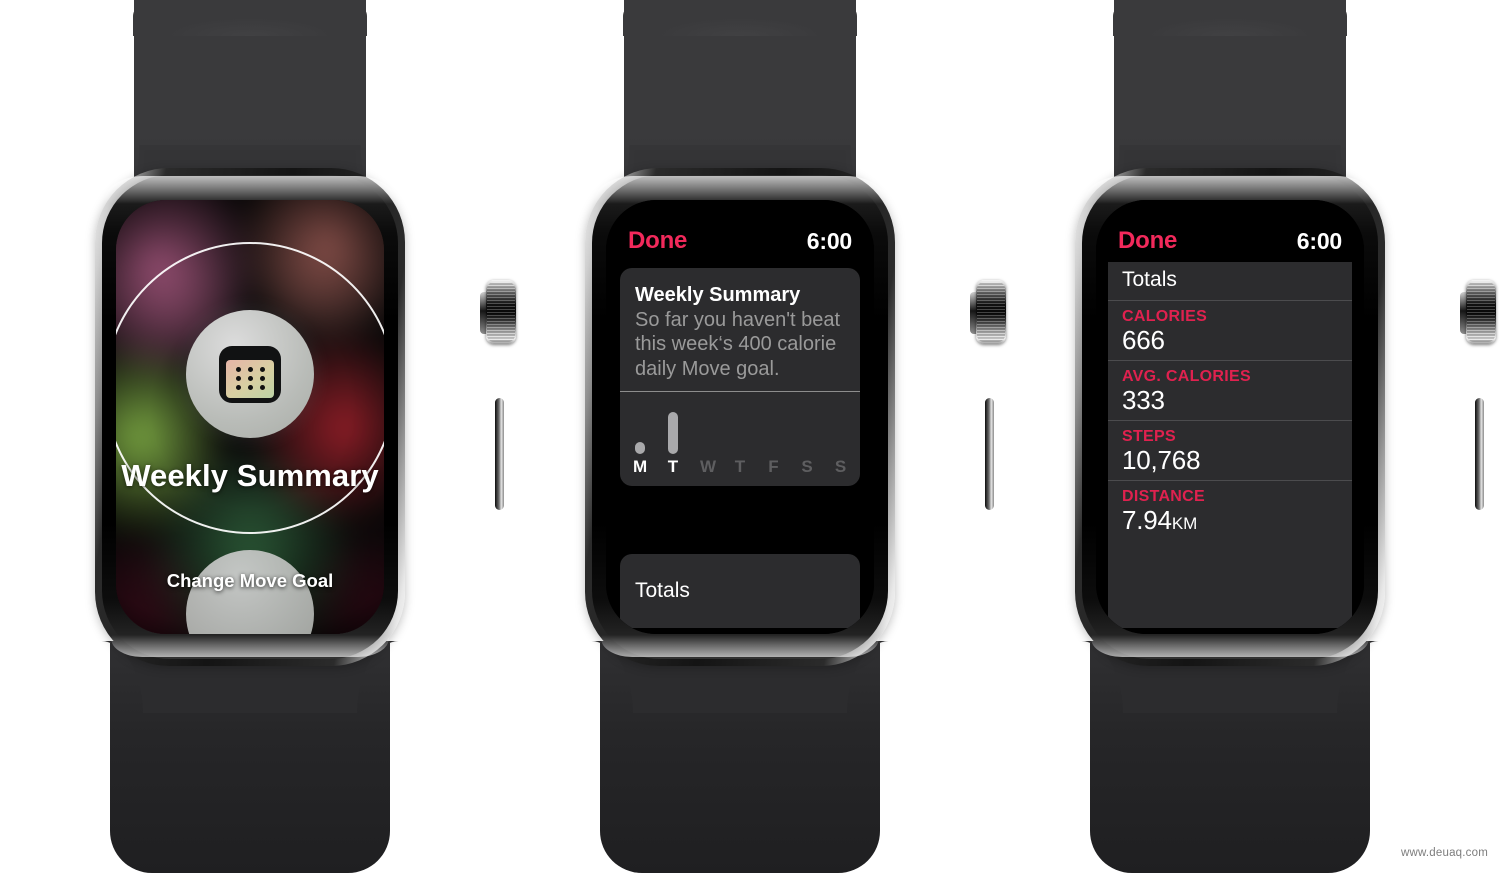 Image resolution: width=1500 pixels, height=873 pixels. Describe the element at coordinates (640, 467) in the screenshot. I see `day-label: M` at that location.